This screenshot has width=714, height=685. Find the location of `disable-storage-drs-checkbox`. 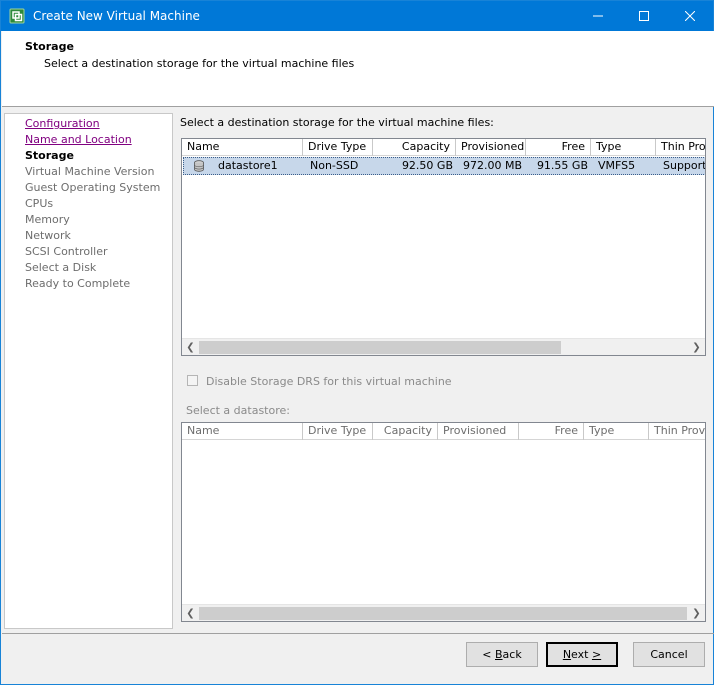

disable-storage-drs-checkbox is located at coordinates (192, 380).